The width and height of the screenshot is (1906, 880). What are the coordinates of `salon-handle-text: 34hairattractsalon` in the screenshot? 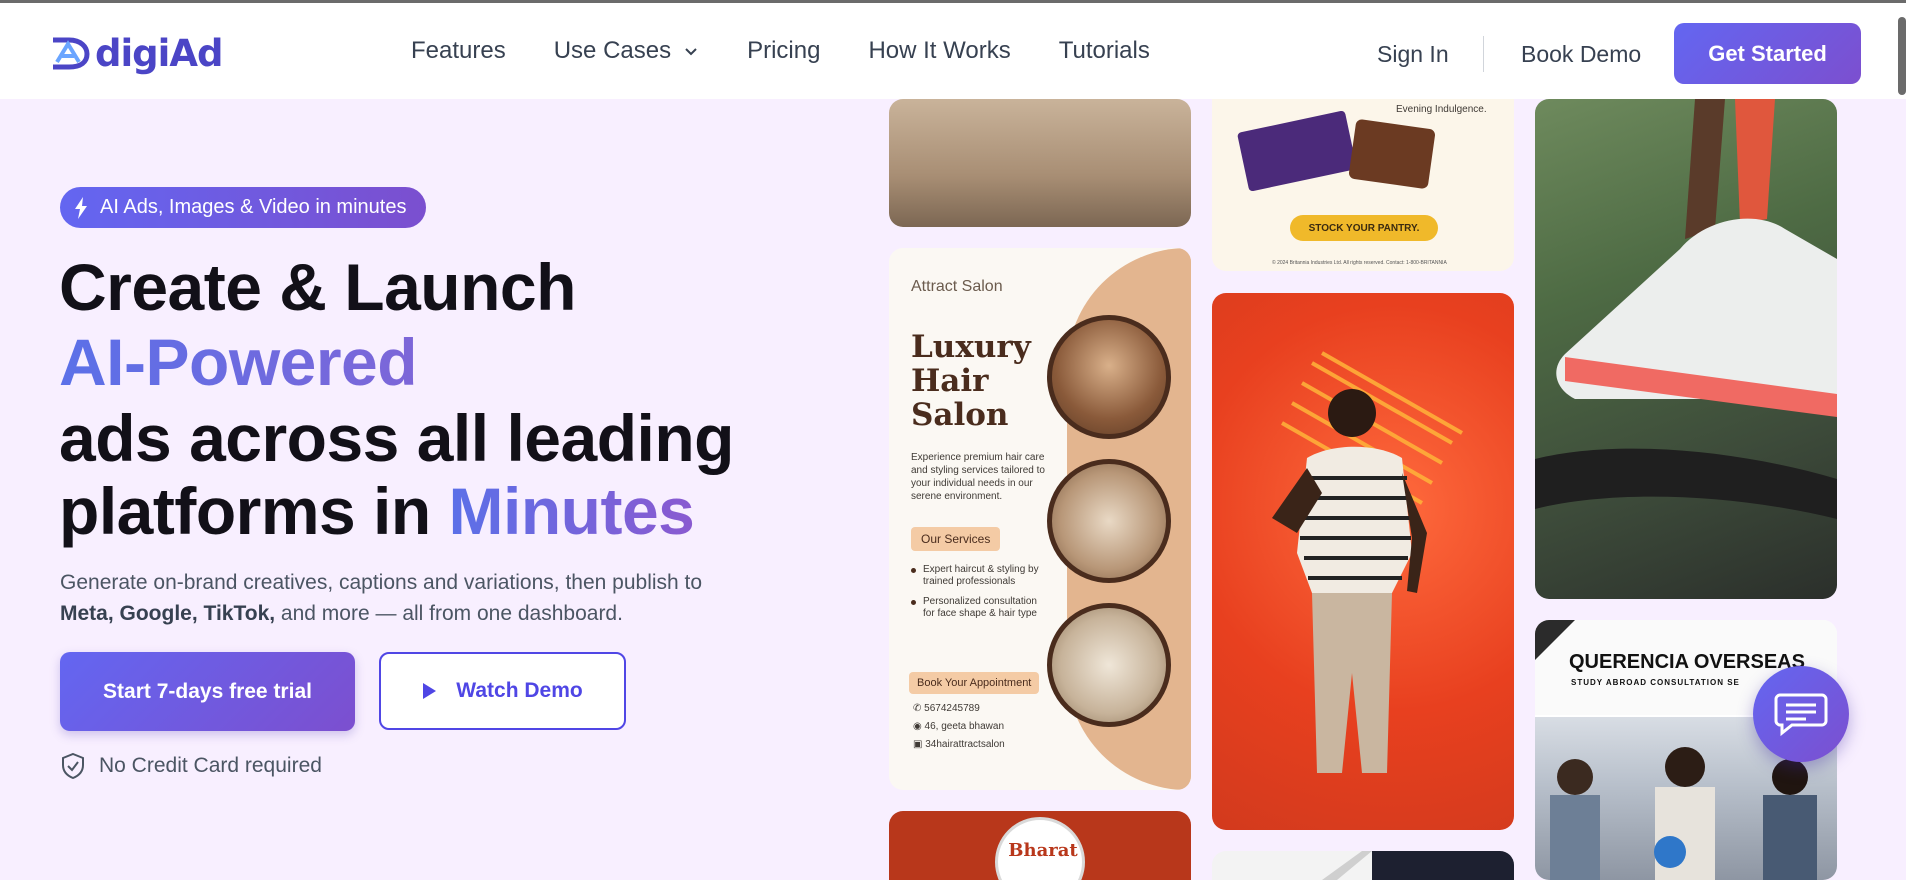 It's located at (965, 744).